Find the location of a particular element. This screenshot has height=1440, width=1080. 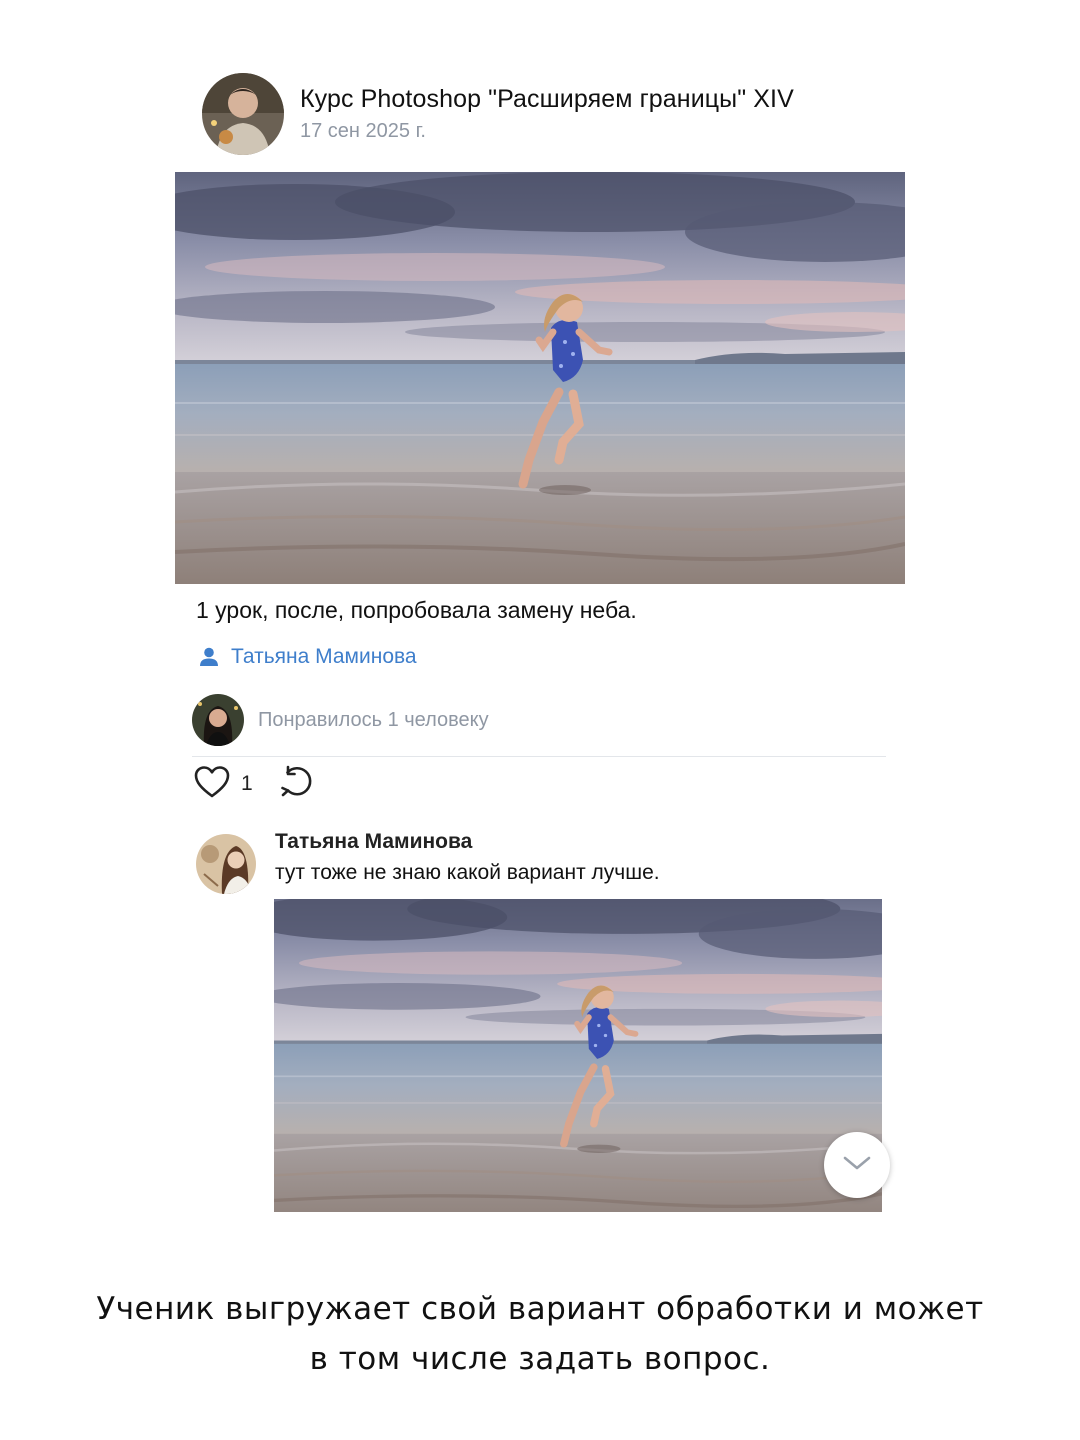

chevron-down-icon is located at coordinates (857, 1165).